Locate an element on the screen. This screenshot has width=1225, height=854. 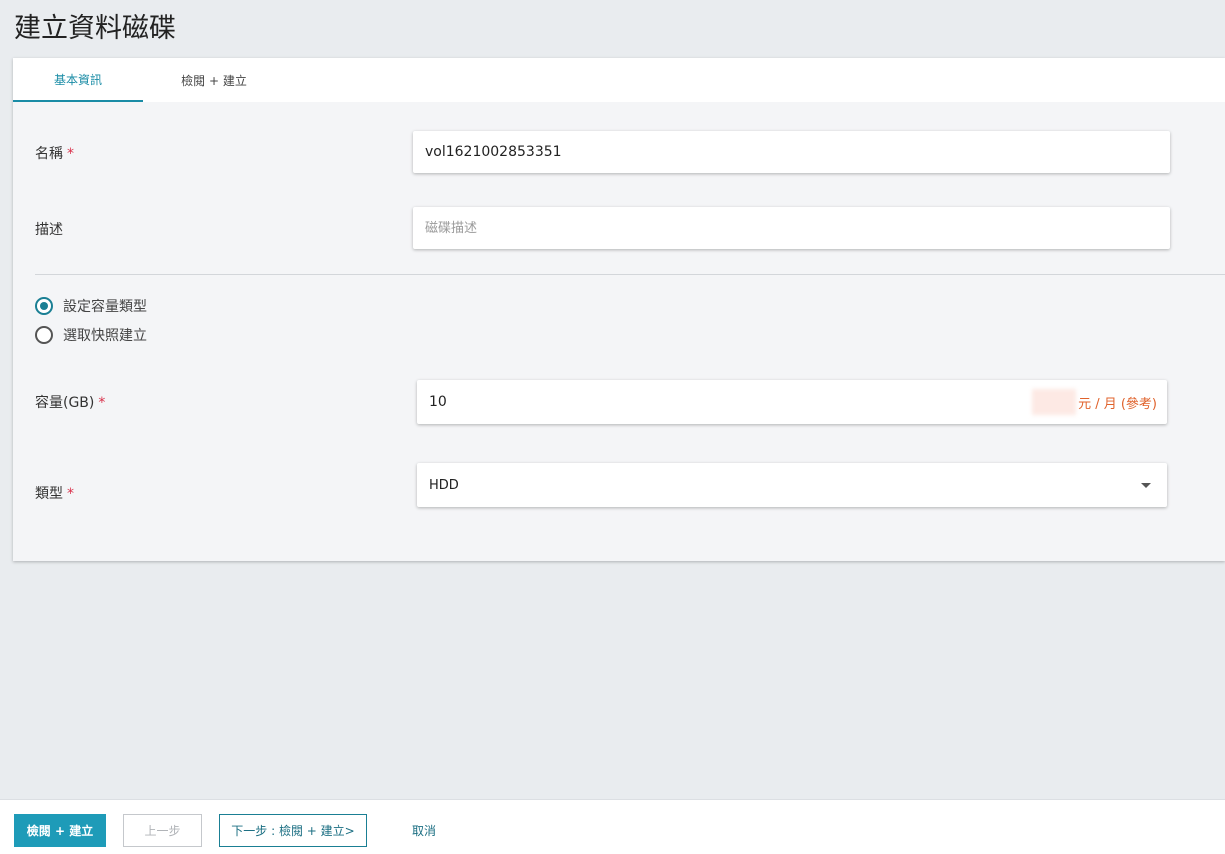
capacity-field: 元 / 月 (參考) is located at coordinates (792, 402).